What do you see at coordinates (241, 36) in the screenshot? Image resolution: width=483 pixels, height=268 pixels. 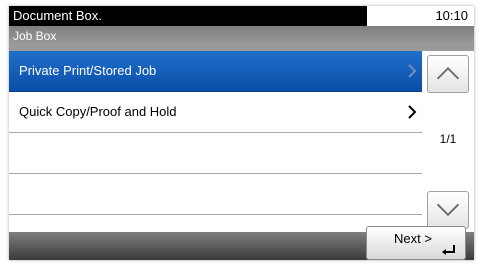 I see `screen-header: Job Box` at bounding box center [241, 36].